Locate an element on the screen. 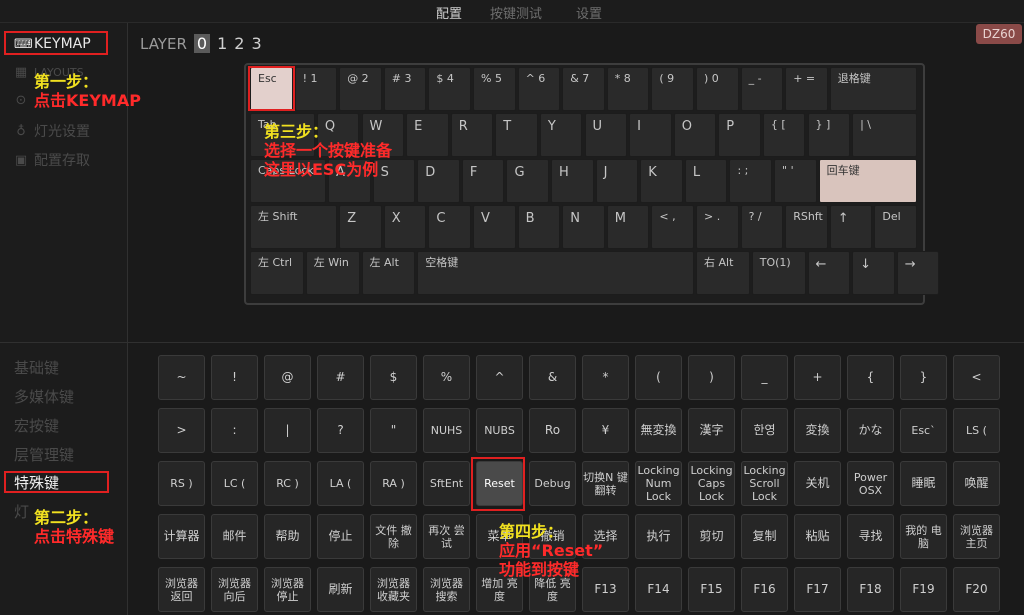  key: Y is located at coordinates (561, 135).